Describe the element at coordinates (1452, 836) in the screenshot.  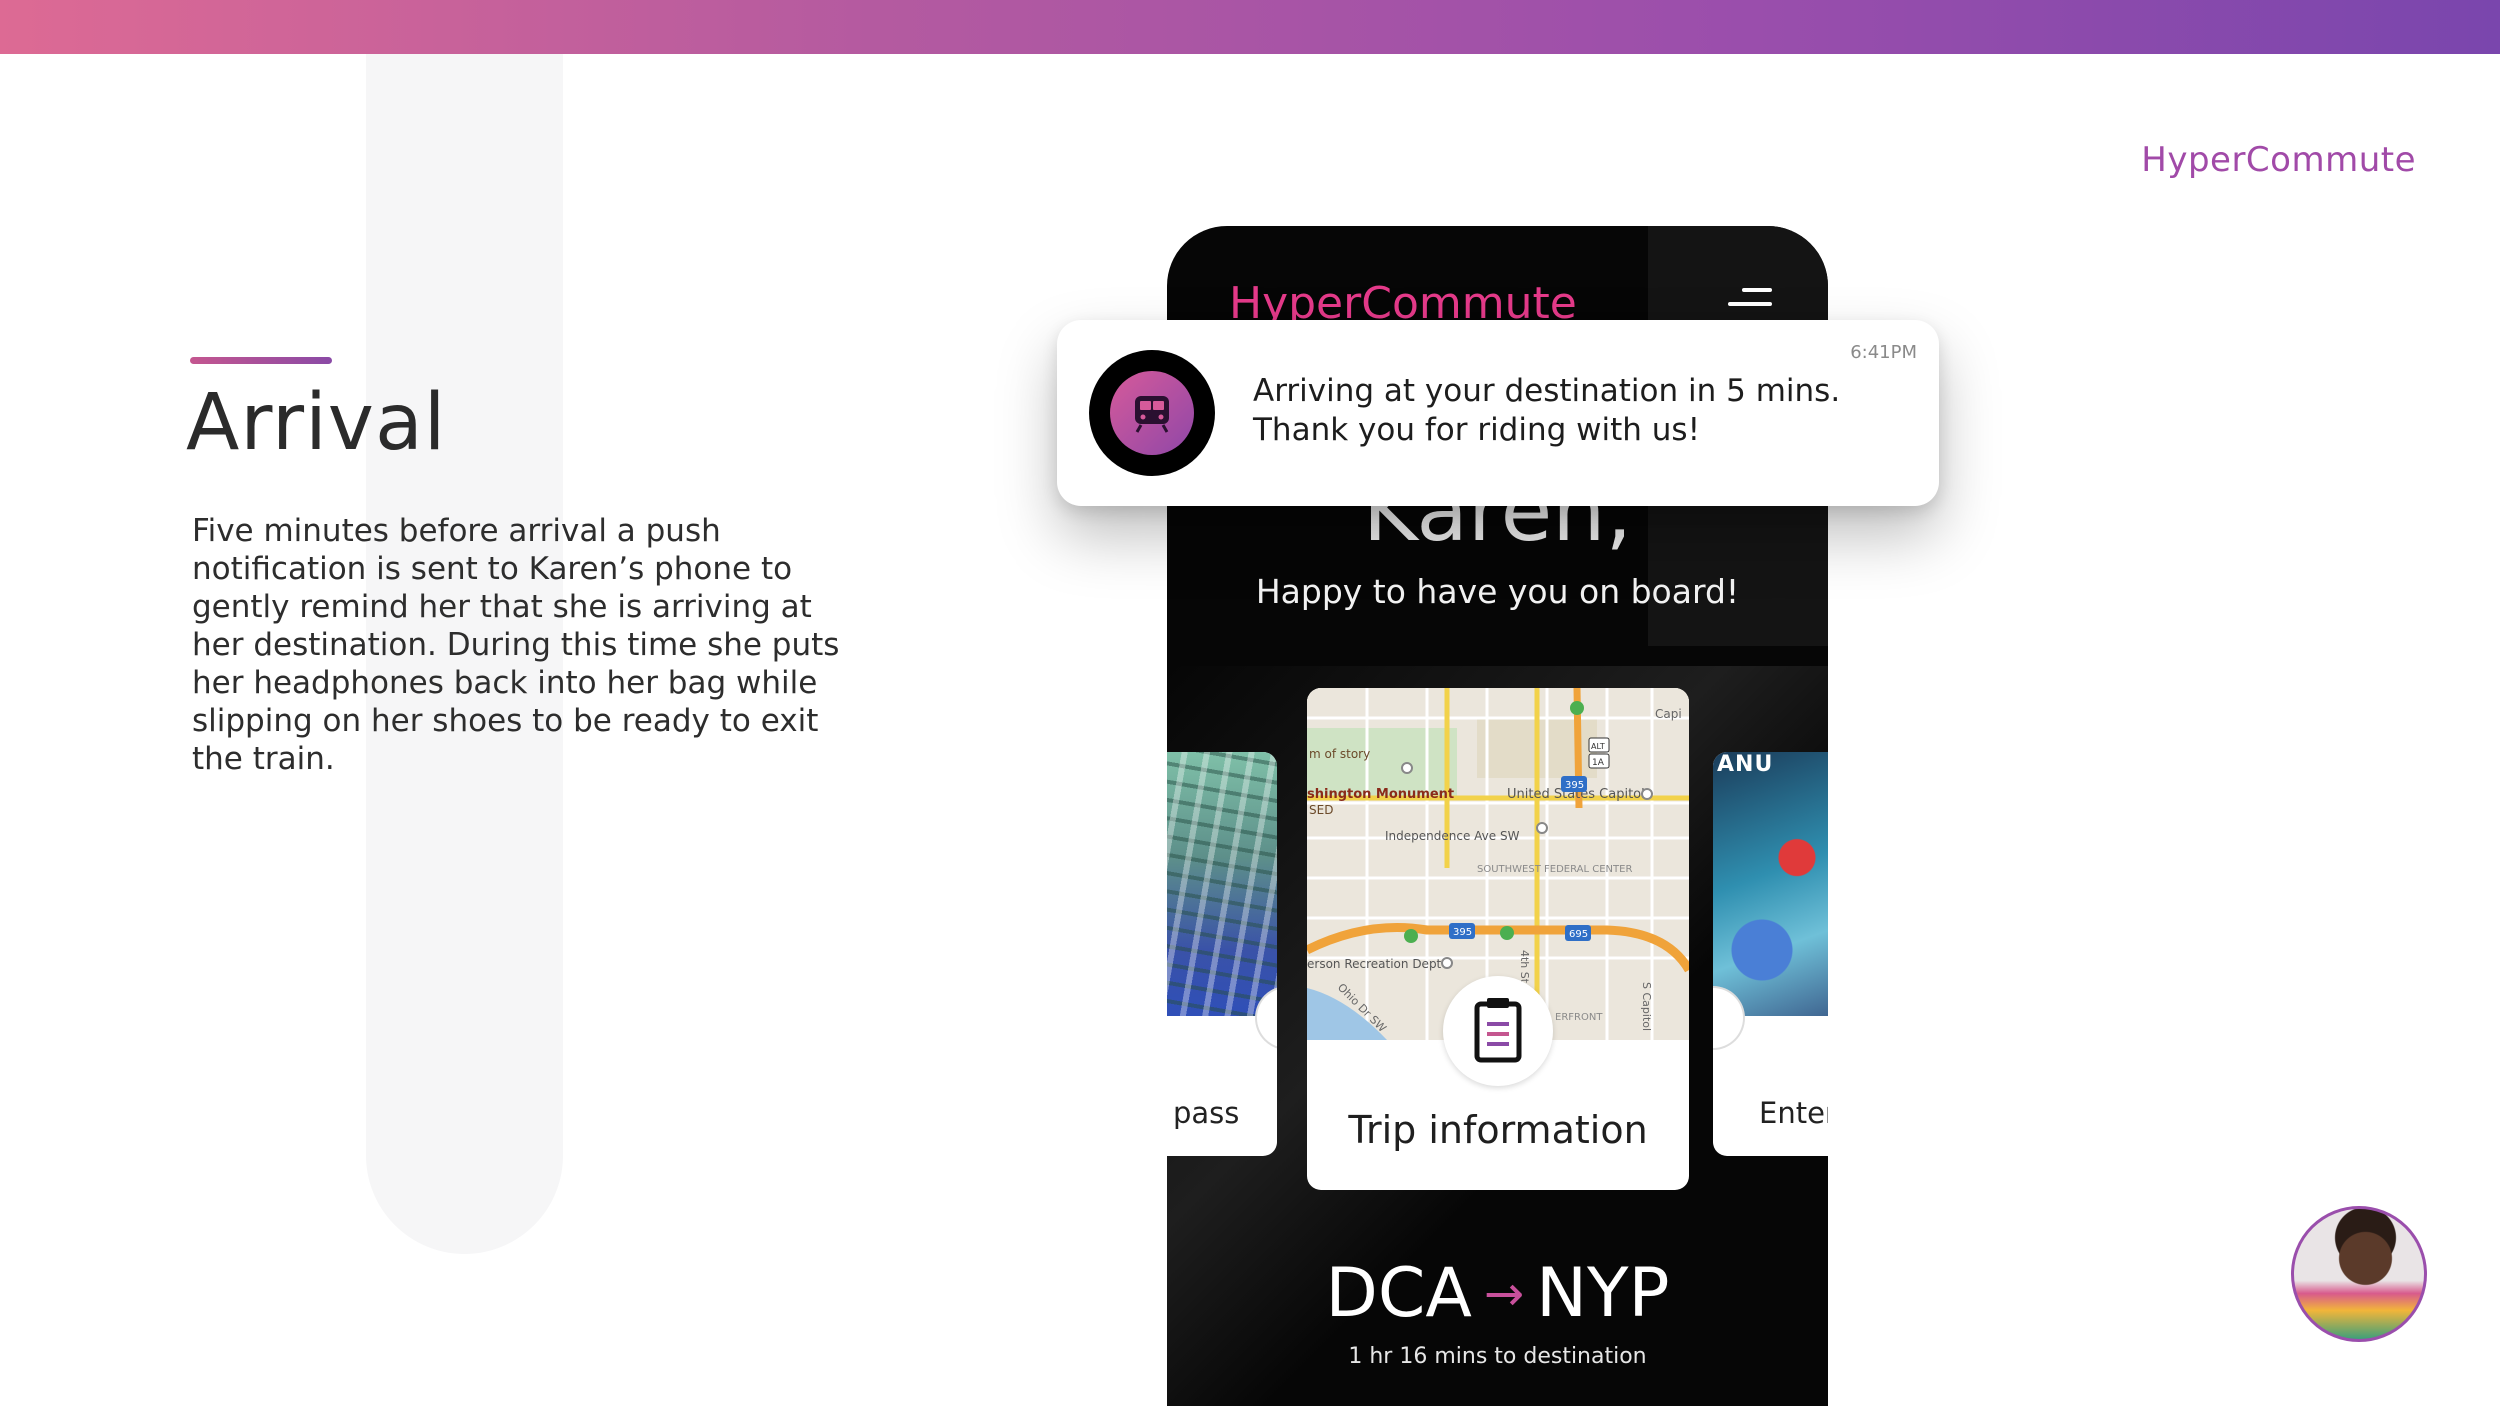
I see `svg-text: Independence Ave SW` at that location.